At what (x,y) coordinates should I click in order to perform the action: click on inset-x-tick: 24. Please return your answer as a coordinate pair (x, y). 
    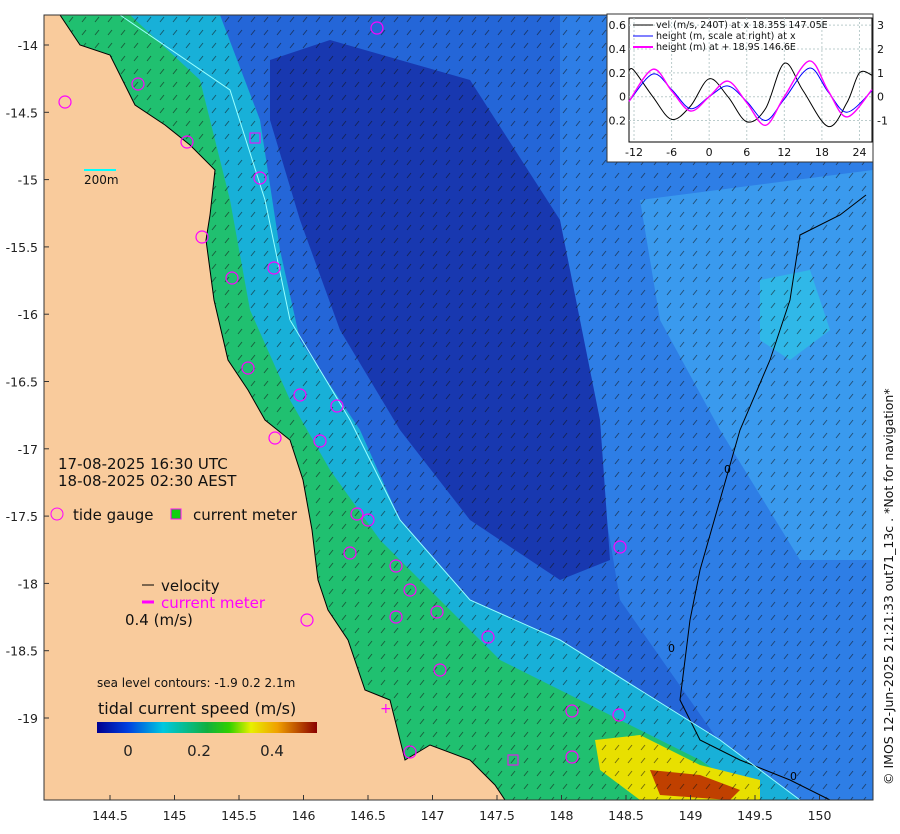
    Looking at the image, I should click on (859, 152).